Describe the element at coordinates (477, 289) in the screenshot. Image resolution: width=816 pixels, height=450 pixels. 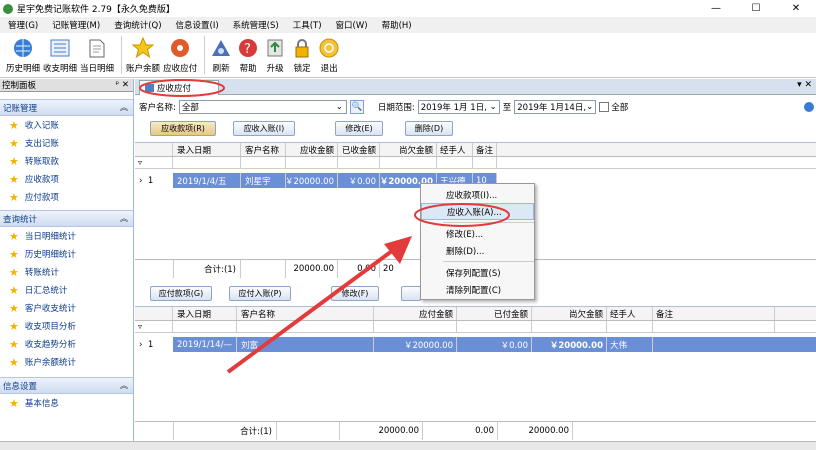
I see `menu-item-clear-columns: 清除列配置(C)` at that location.